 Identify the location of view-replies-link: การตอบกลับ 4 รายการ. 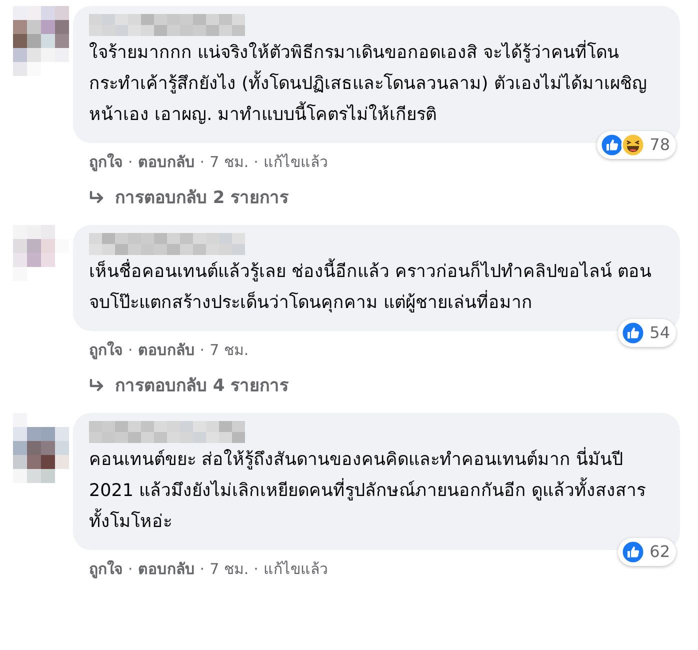
(181, 382).